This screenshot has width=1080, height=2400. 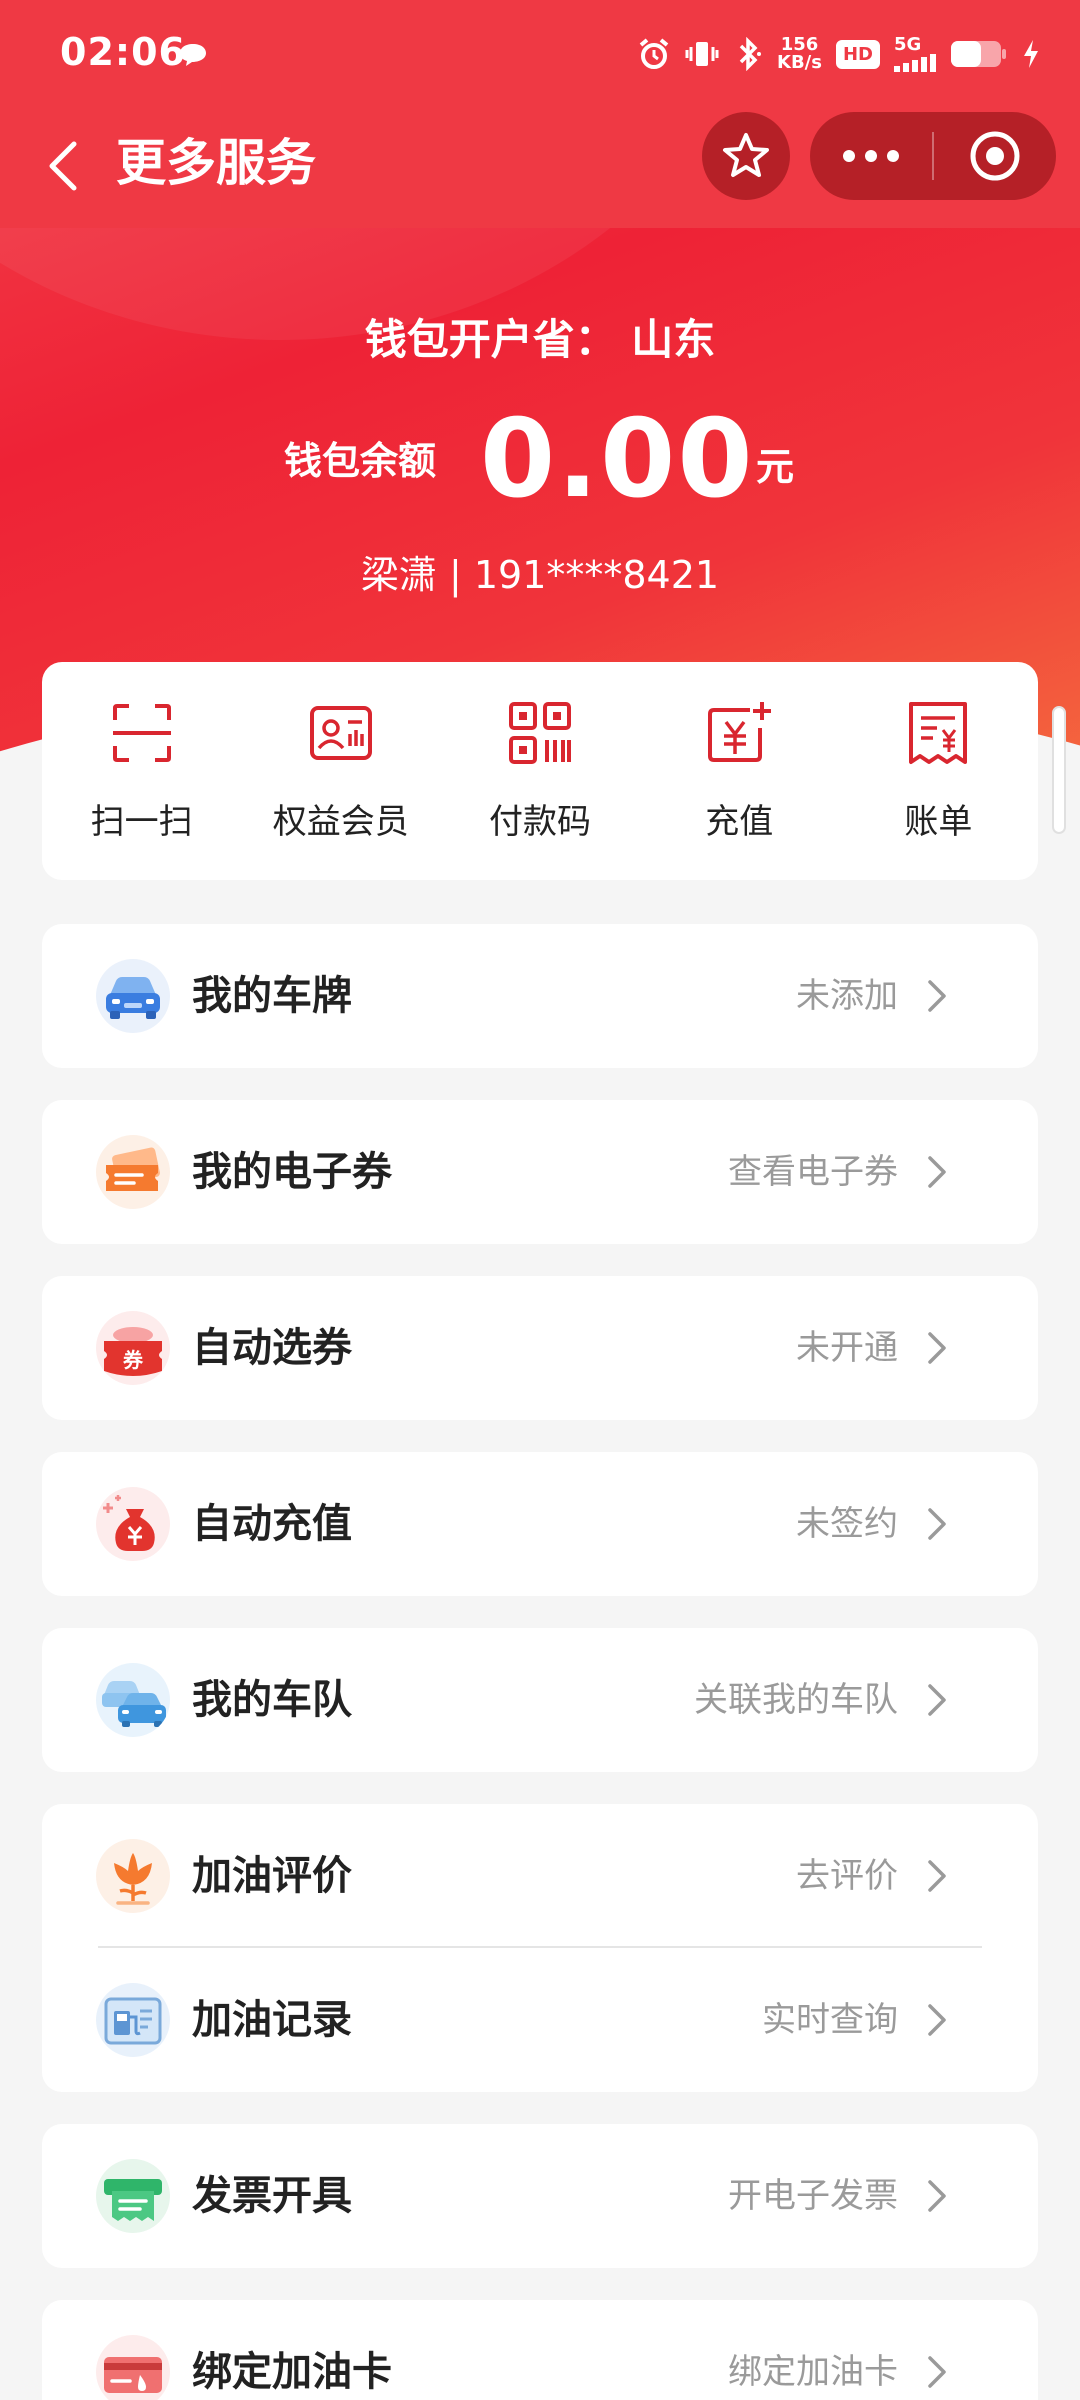 What do you see at coordinates (341, 733) in the screenshot?
I see `member-card-icon` at bounding box center [341, 733].